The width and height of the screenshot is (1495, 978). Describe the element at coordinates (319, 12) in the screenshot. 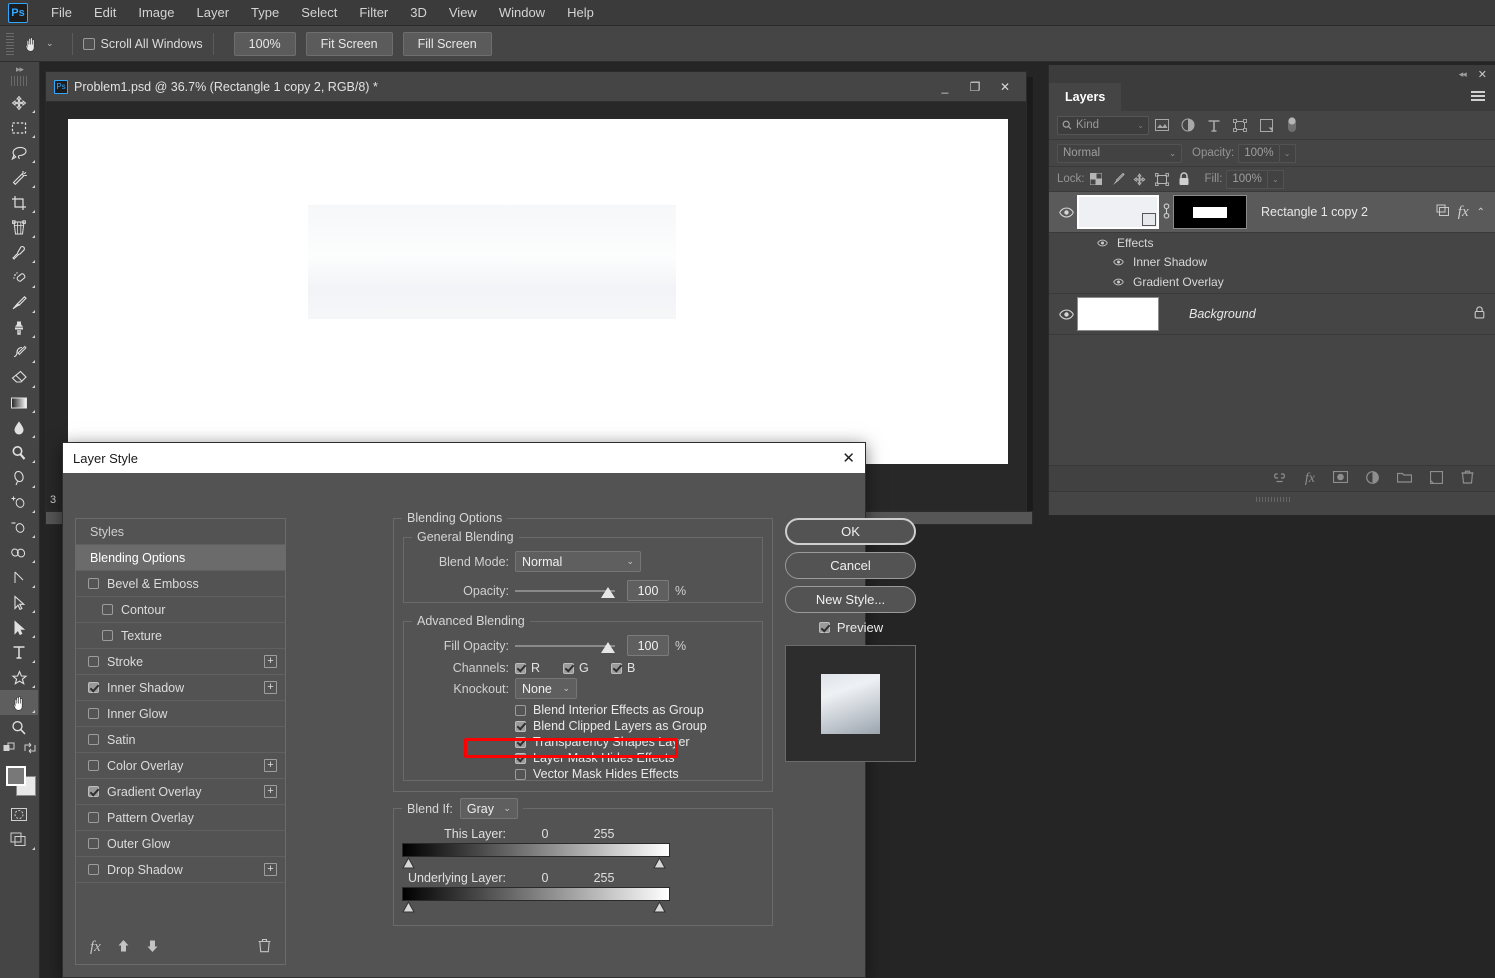

I see `menu-select: Select` at that location.